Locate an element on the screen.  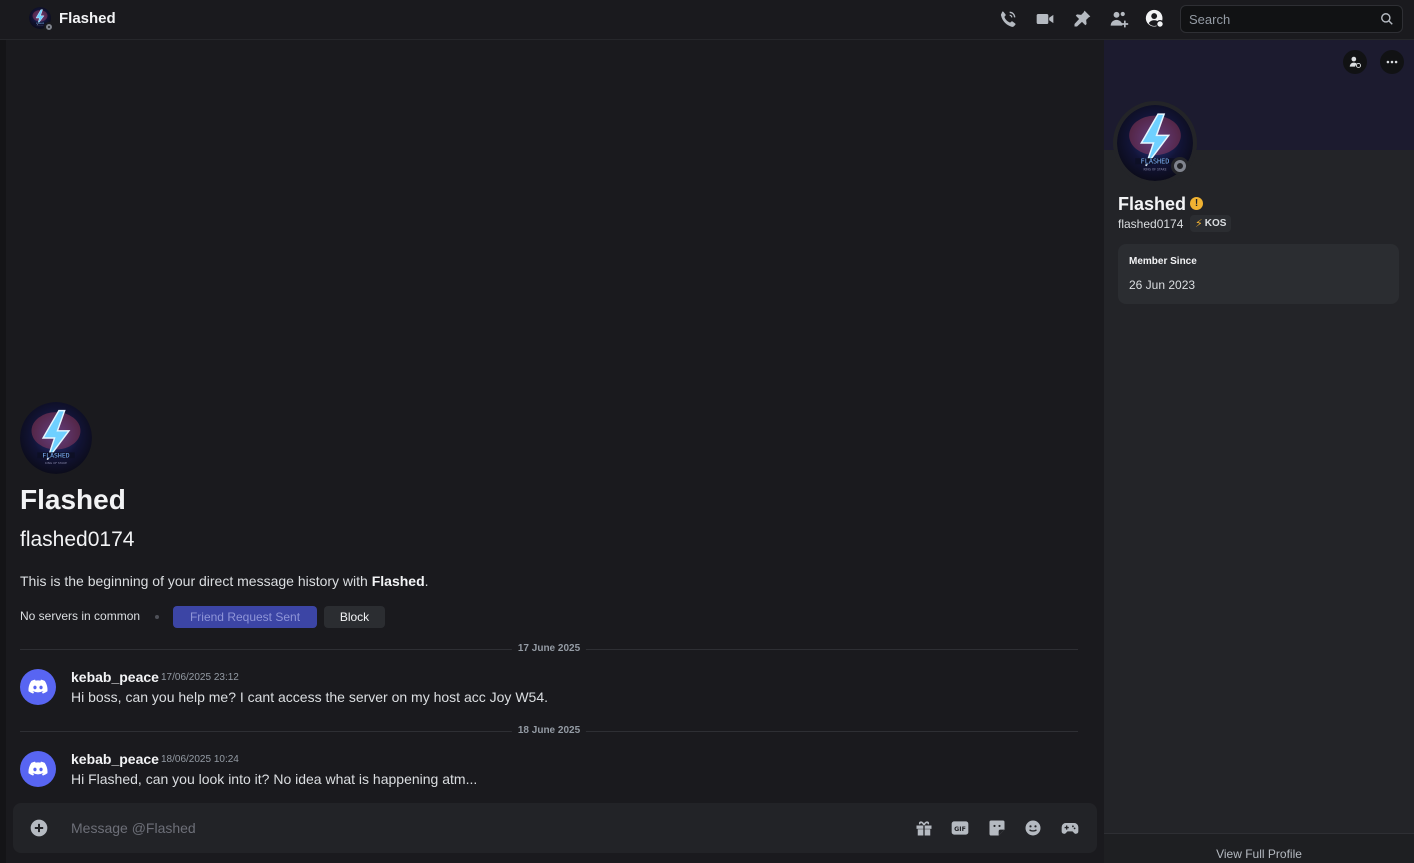
search-input is located at coordinates (1284, 19).